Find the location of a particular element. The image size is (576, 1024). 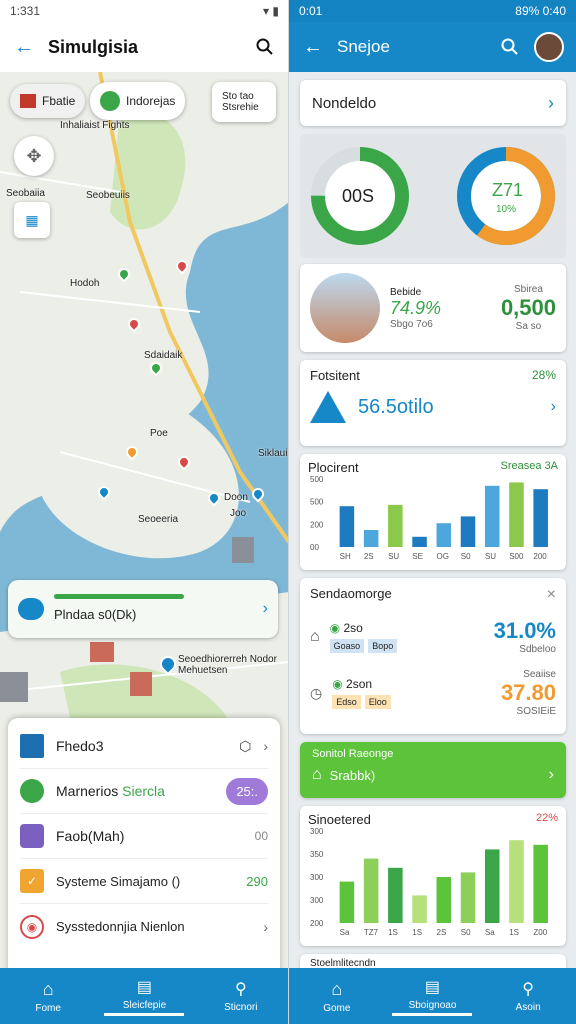

x-tick-label: 200 is located at coordinates (540, 556).